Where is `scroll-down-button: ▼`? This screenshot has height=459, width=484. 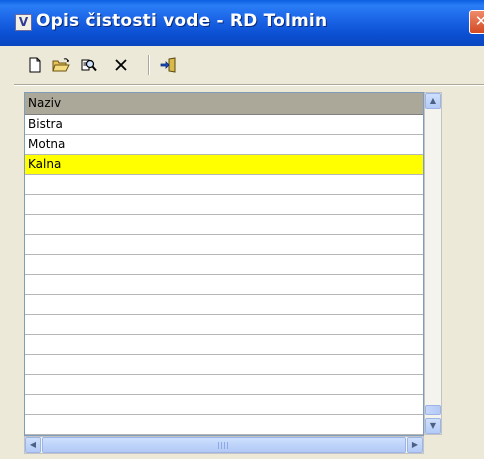
scroll-down-button: ▼ is located at coordinates (433, 426).